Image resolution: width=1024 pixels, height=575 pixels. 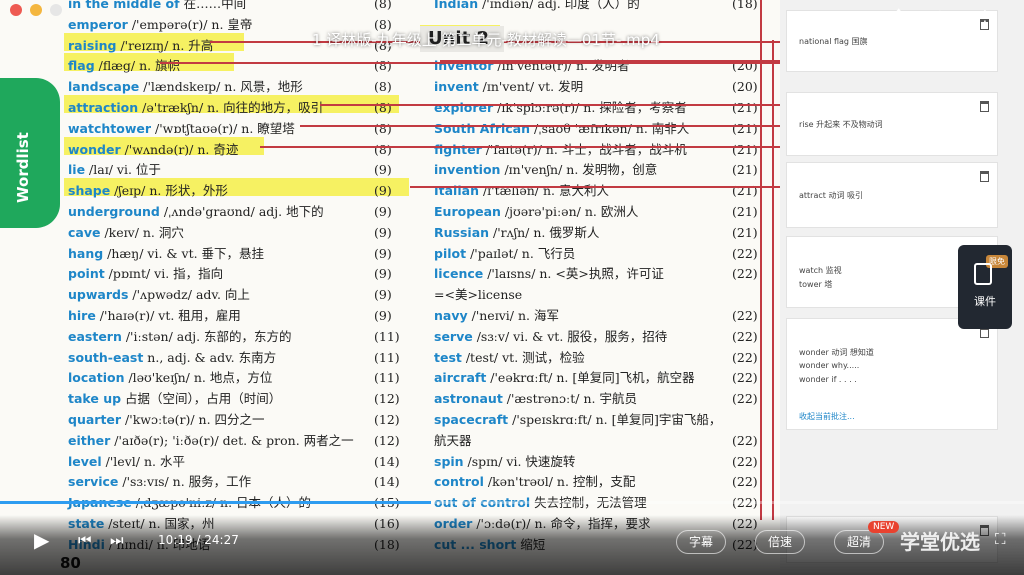 I want to click on download-icon: ⤓, so click(x=940, y=16).